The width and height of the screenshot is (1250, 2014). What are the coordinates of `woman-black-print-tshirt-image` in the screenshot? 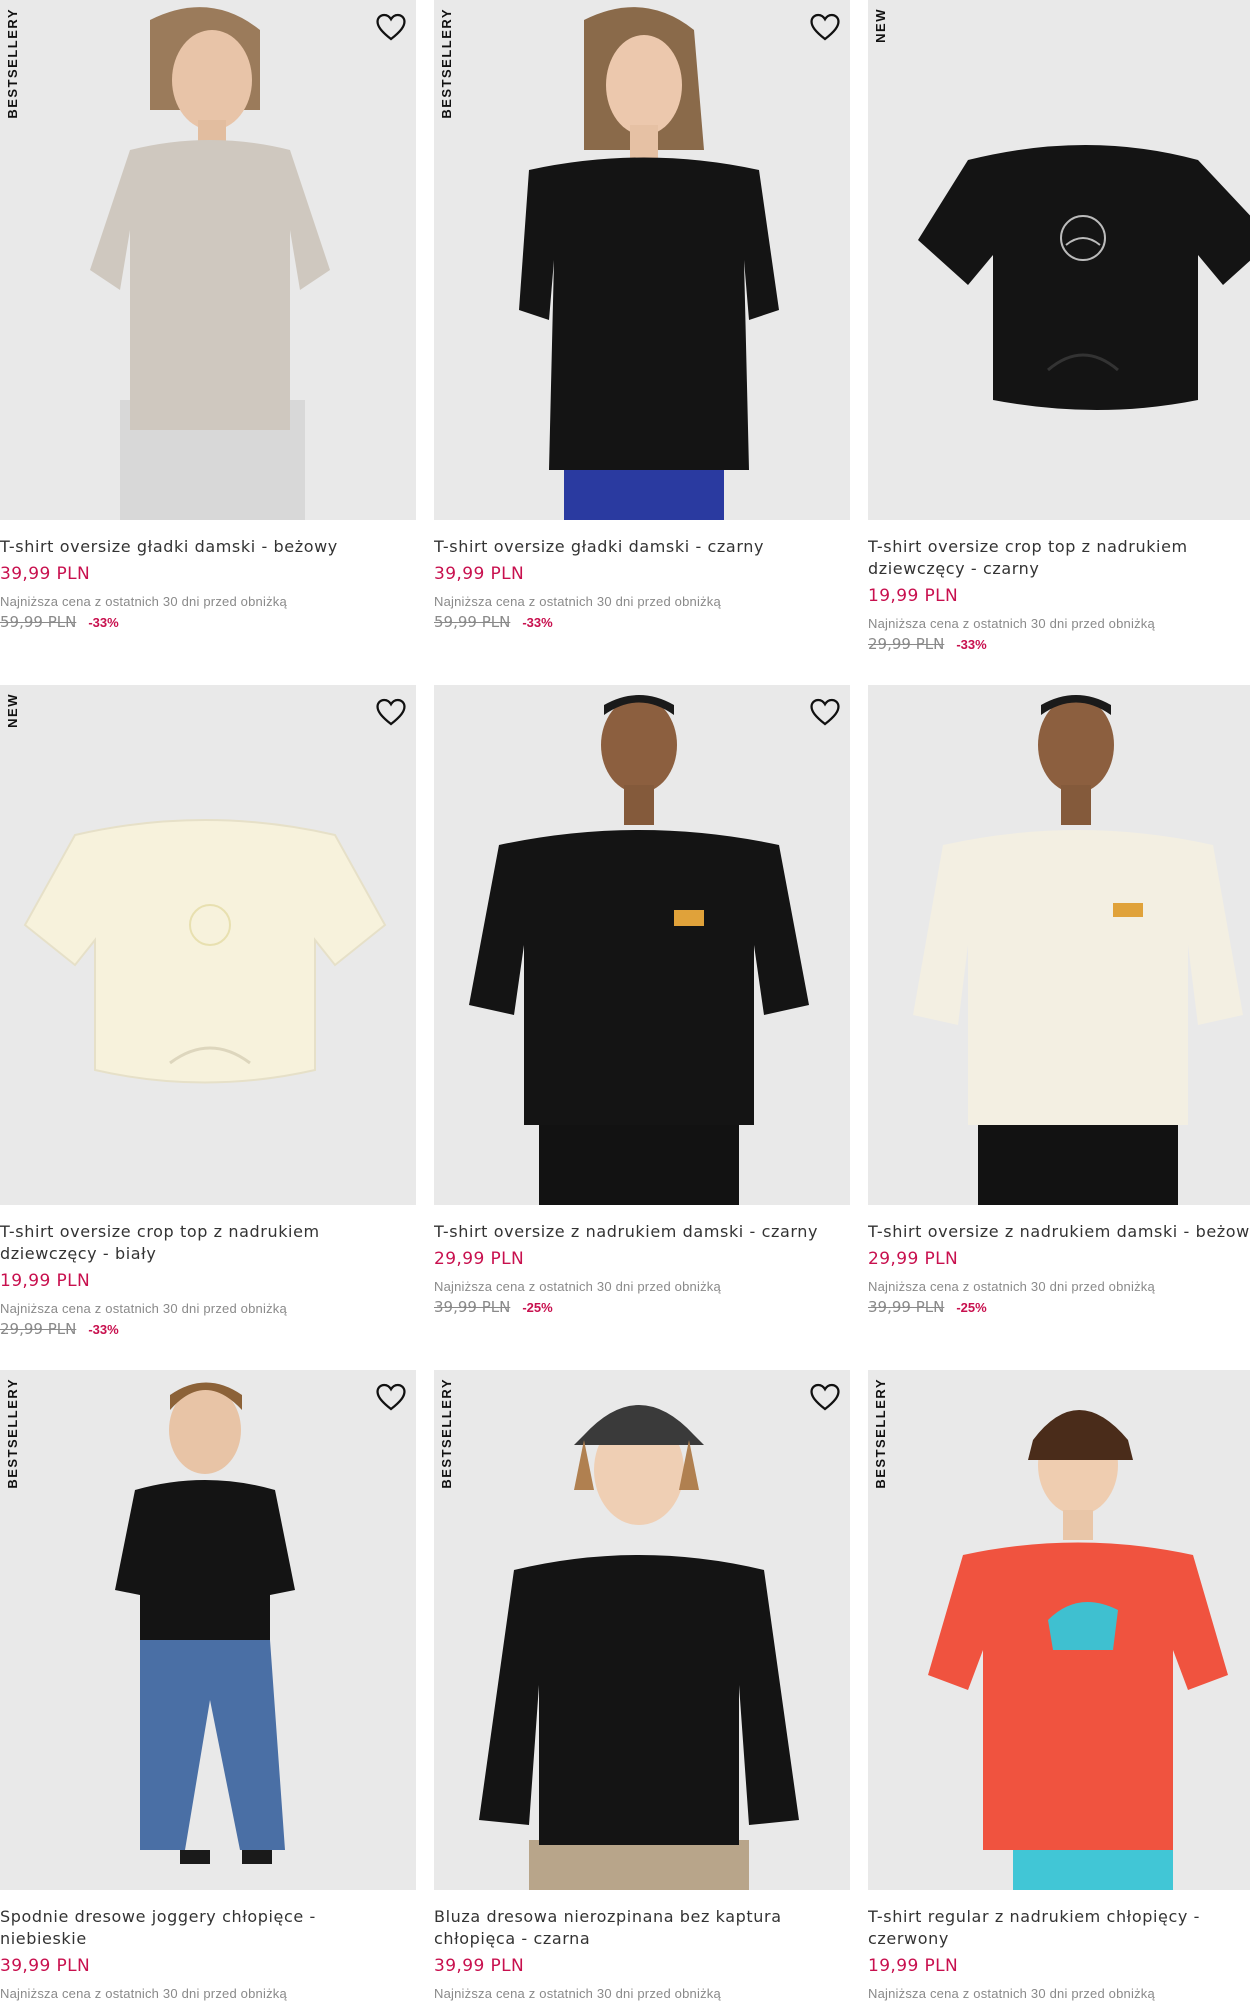 It's located at (639, 950).